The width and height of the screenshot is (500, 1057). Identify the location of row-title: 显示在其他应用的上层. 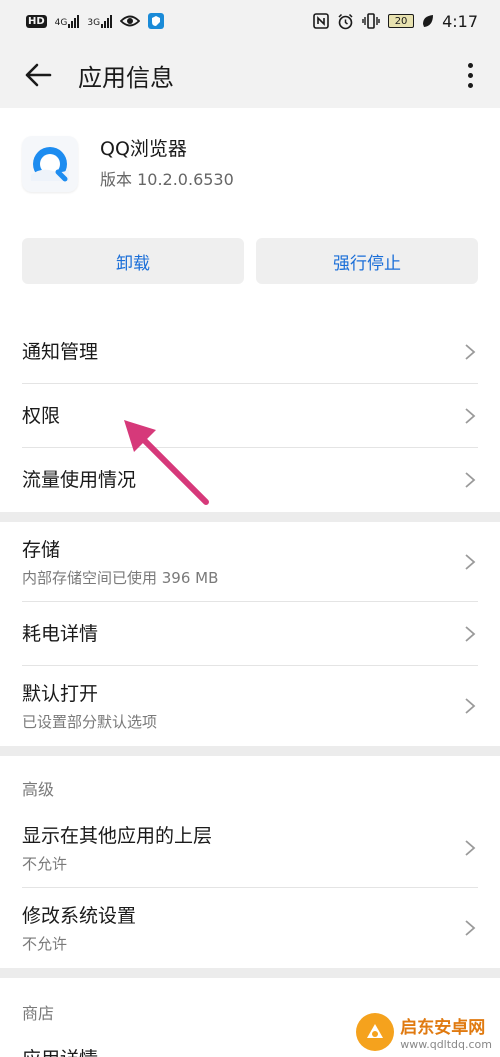
(117, 835).